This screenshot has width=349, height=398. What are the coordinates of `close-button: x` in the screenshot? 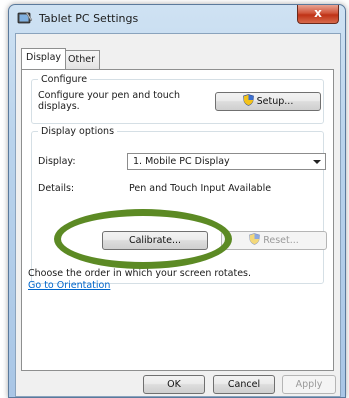 It's located at (318, 14).